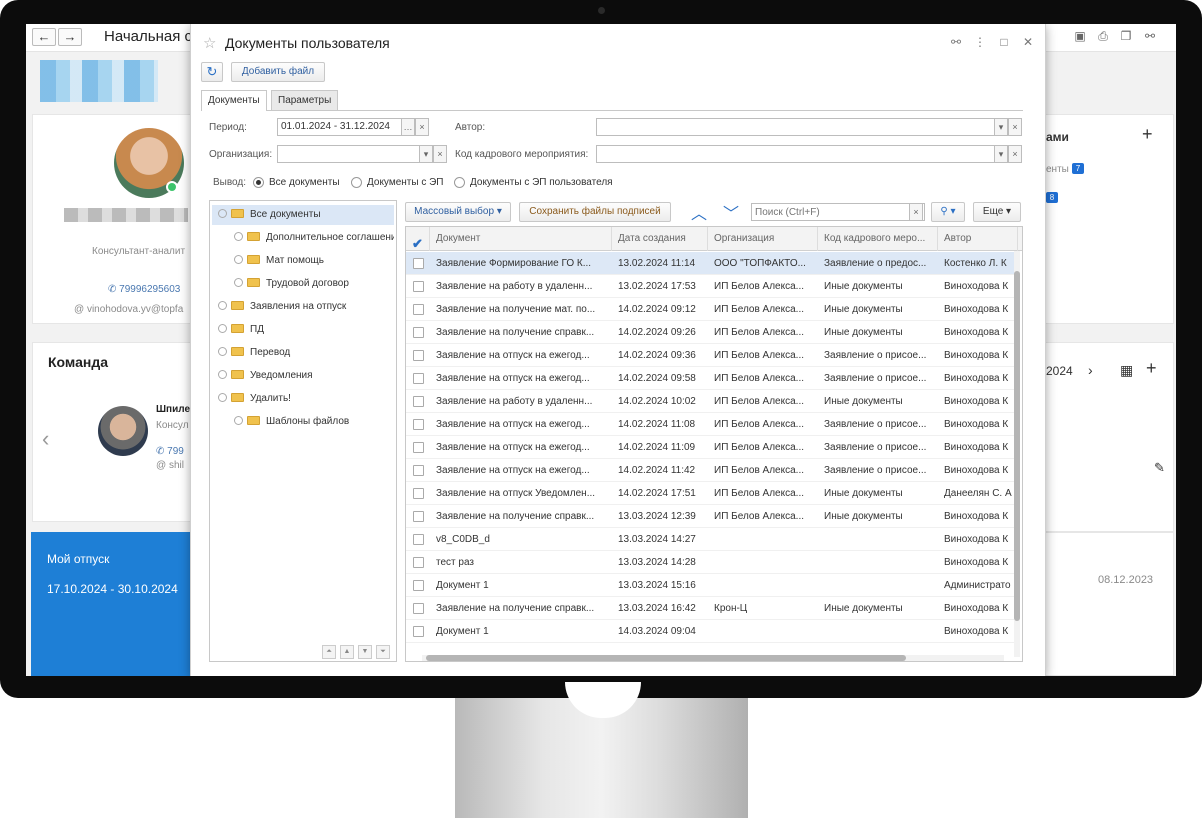 The width and height of the screenshot is (1202, 818). Describe the element at coordinates (426, 154) in the screenshot. I see `organization-dropdown-button: ▾` at that location.